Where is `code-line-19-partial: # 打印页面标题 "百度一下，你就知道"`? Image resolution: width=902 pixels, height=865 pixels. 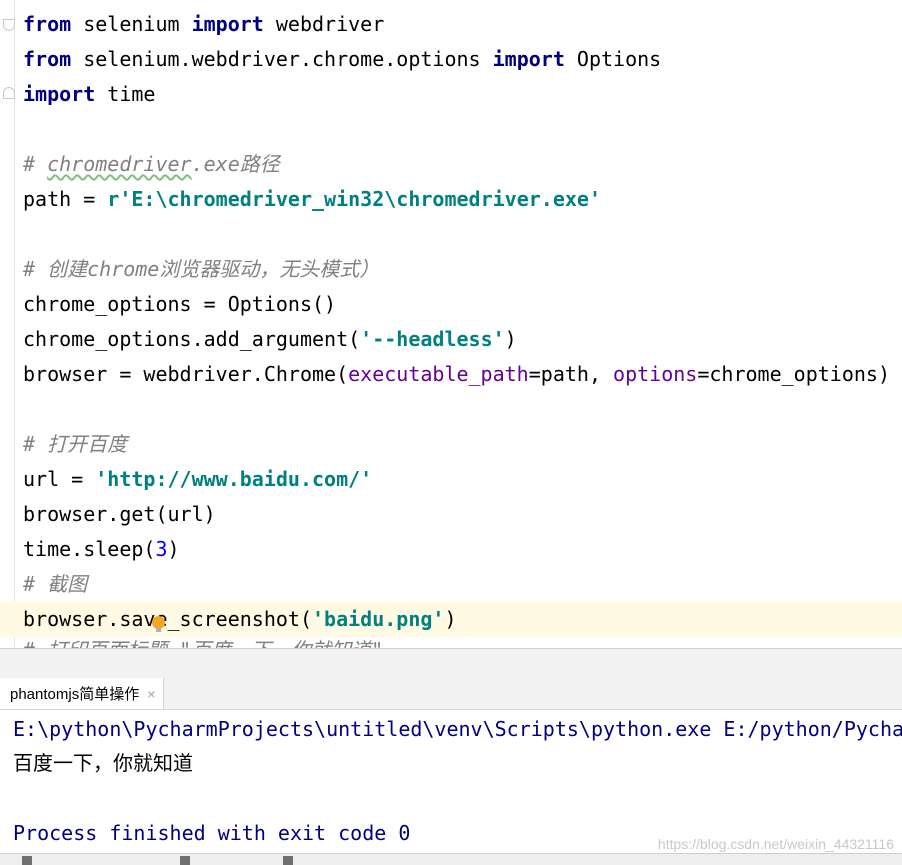
code-line-19-partial: # 打印页面标题 "百度一下，你就知道" is located at coordinates (203, 644).